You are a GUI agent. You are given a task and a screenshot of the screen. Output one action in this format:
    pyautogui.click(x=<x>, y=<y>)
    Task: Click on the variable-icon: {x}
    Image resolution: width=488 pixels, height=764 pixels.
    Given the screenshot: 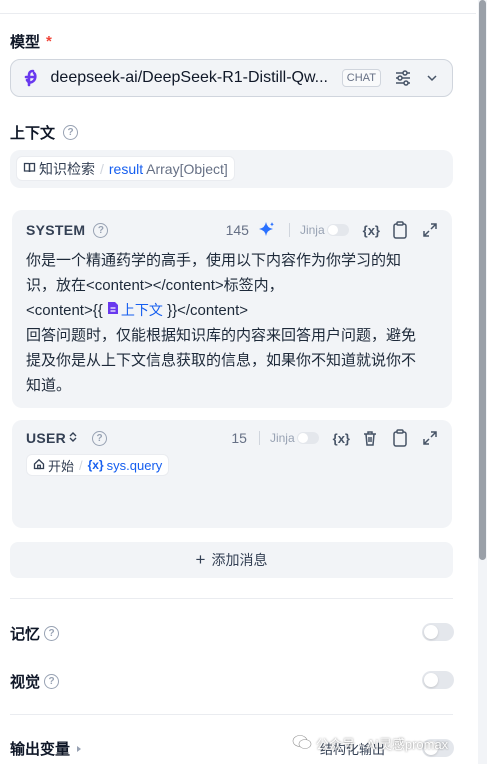 What is the action you would take?
    pyautogui.click(x=95, y=465)
    